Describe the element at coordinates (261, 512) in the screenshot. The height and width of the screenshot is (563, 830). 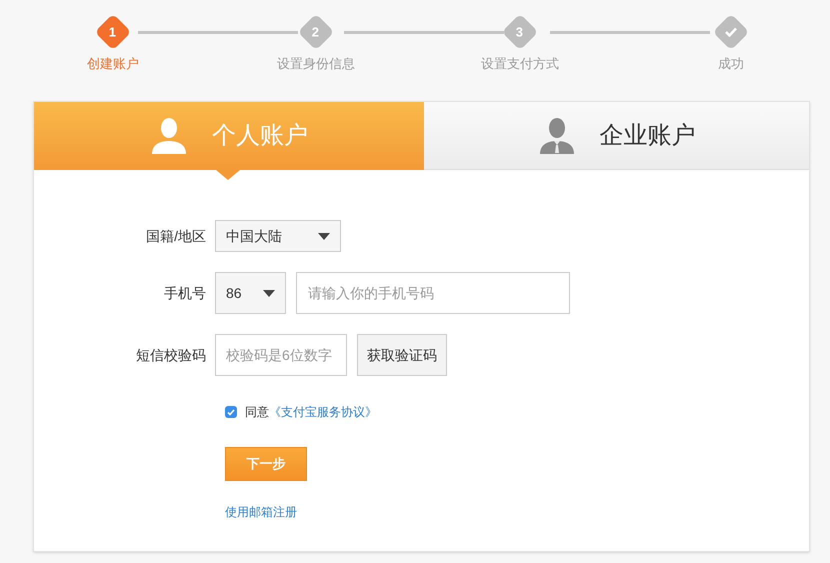
I see `email-register-link: 使用邮箱注册` at that location.